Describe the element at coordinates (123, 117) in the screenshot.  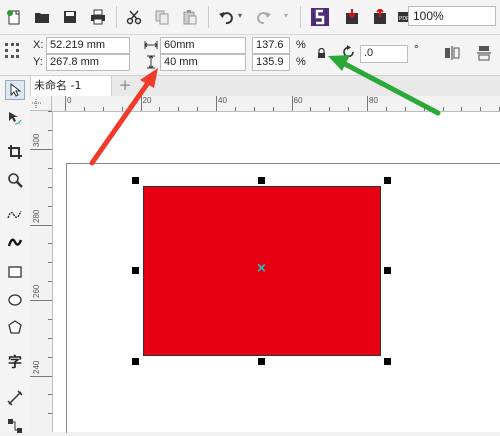
I see `red-arrow` at that location.